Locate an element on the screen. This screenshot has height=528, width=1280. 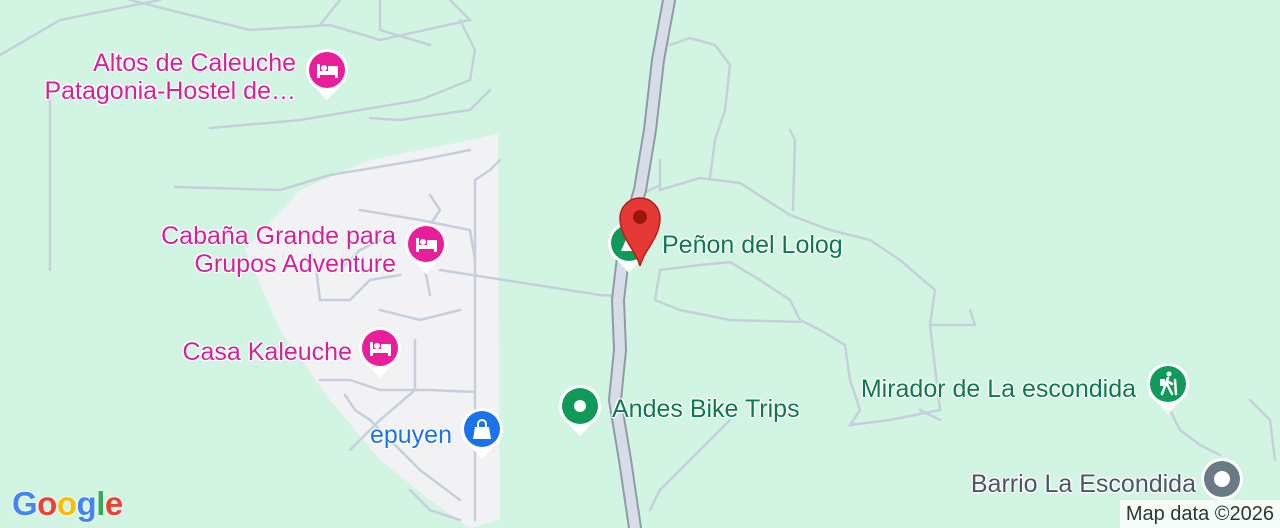
poi-label-cabana: Cabaña Grande para Grupos Adventure is located at coordinates (248, 250).